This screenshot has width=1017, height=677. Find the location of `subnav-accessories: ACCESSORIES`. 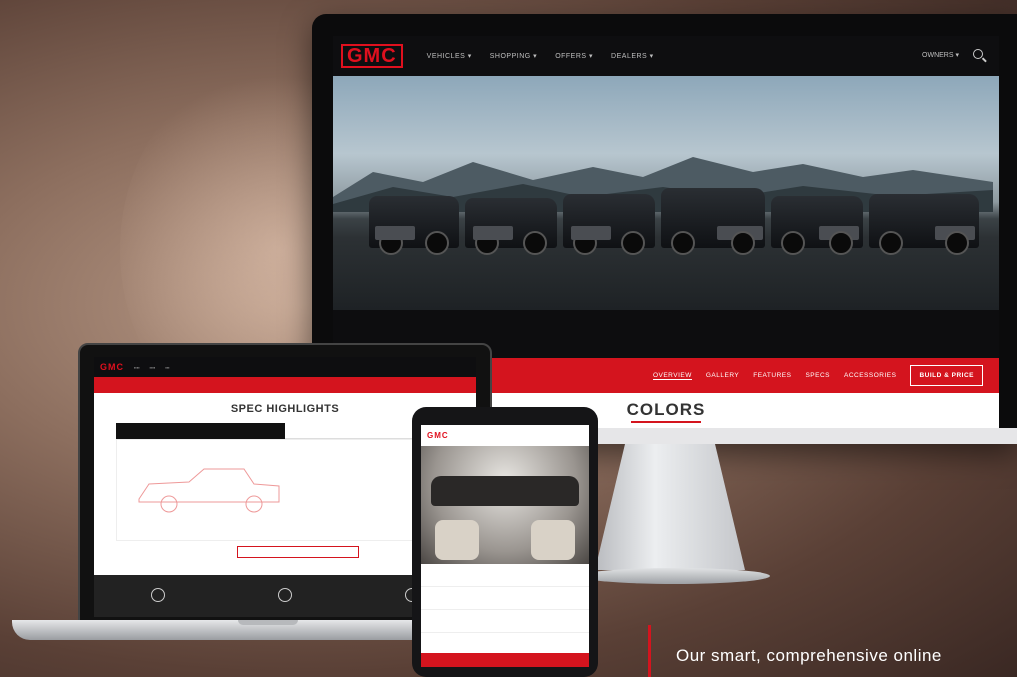

subnav-accessories: ACCESSORIES is located at coordinates (870, 375).